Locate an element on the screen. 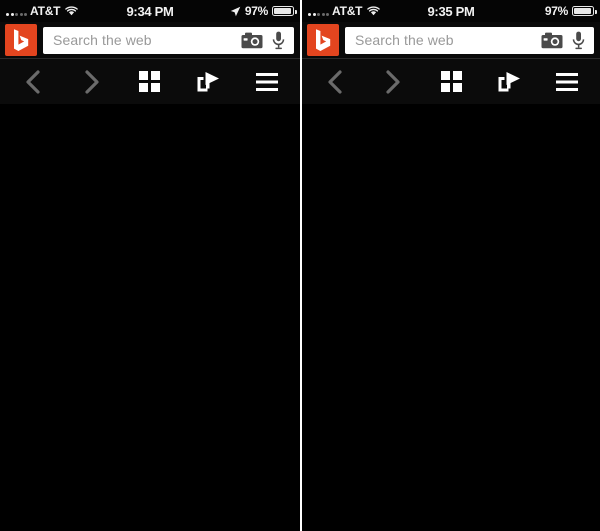 This screenshot has height=531, width=600. status-bar: AT&T 9:35 PM 97% is located at coordinates (451, 11).